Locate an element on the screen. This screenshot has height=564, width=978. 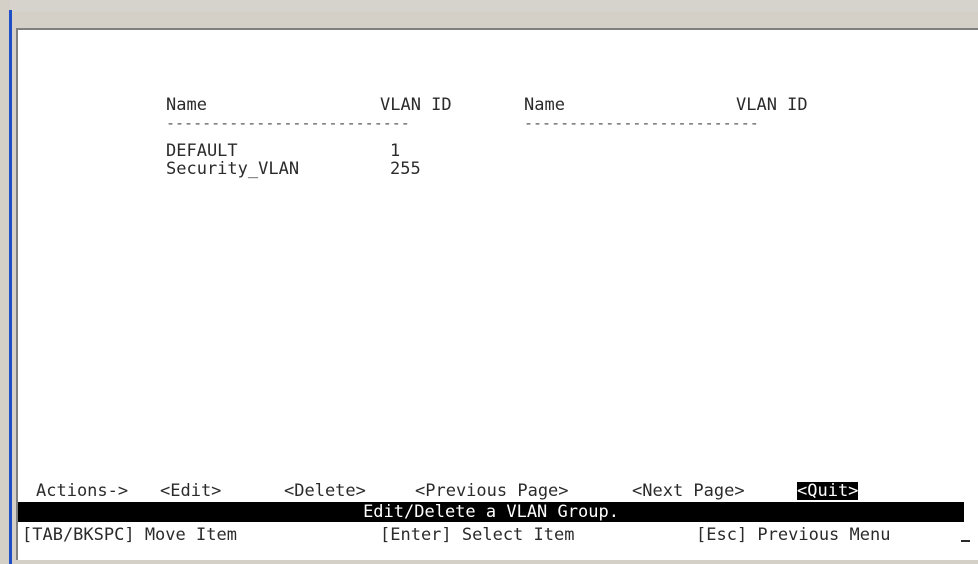
select-item-hint: [Enter] Select Item is located at coordinates (477, 535).